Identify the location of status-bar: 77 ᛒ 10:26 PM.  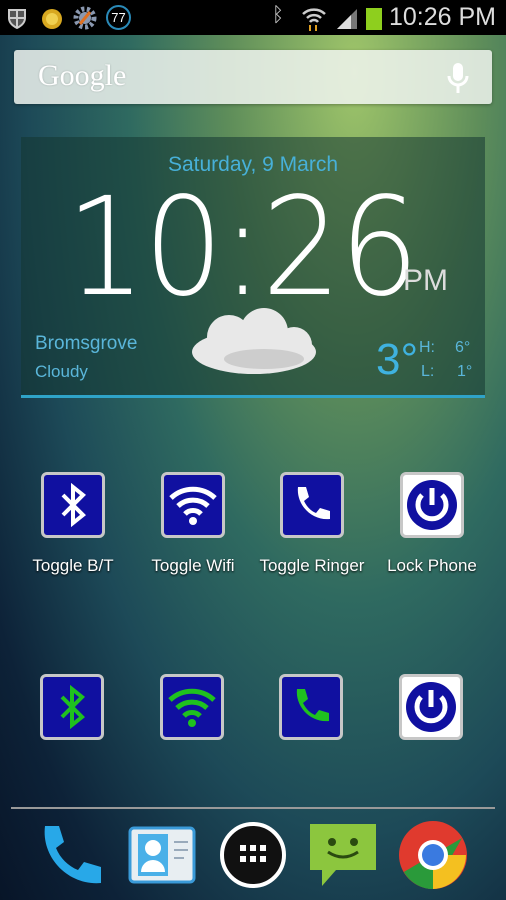
(253, 17).